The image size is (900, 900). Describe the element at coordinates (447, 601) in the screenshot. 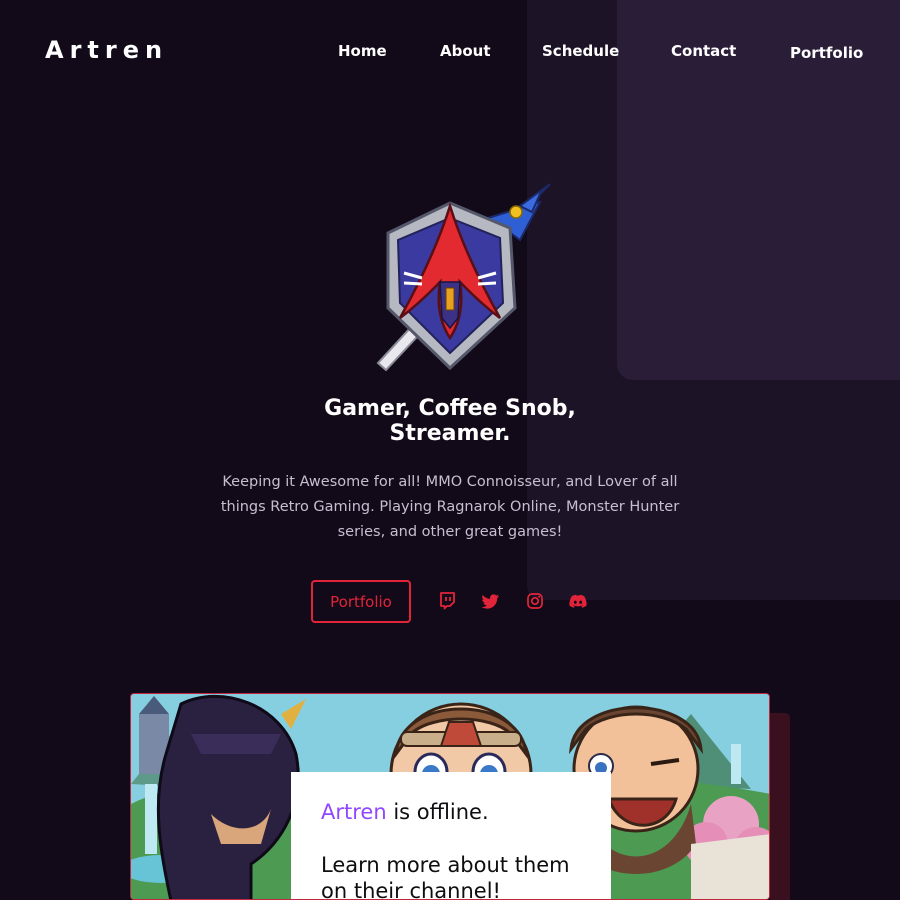

I see `twitch-icon` at that location.